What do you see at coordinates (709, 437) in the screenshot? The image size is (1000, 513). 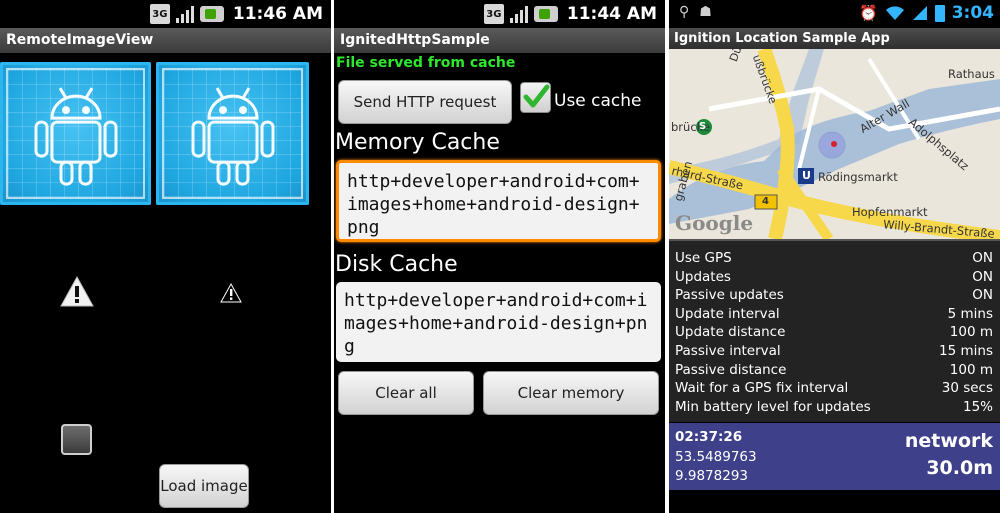 I see `fix-time: 02:37:26` at bounding box center [709, 437].